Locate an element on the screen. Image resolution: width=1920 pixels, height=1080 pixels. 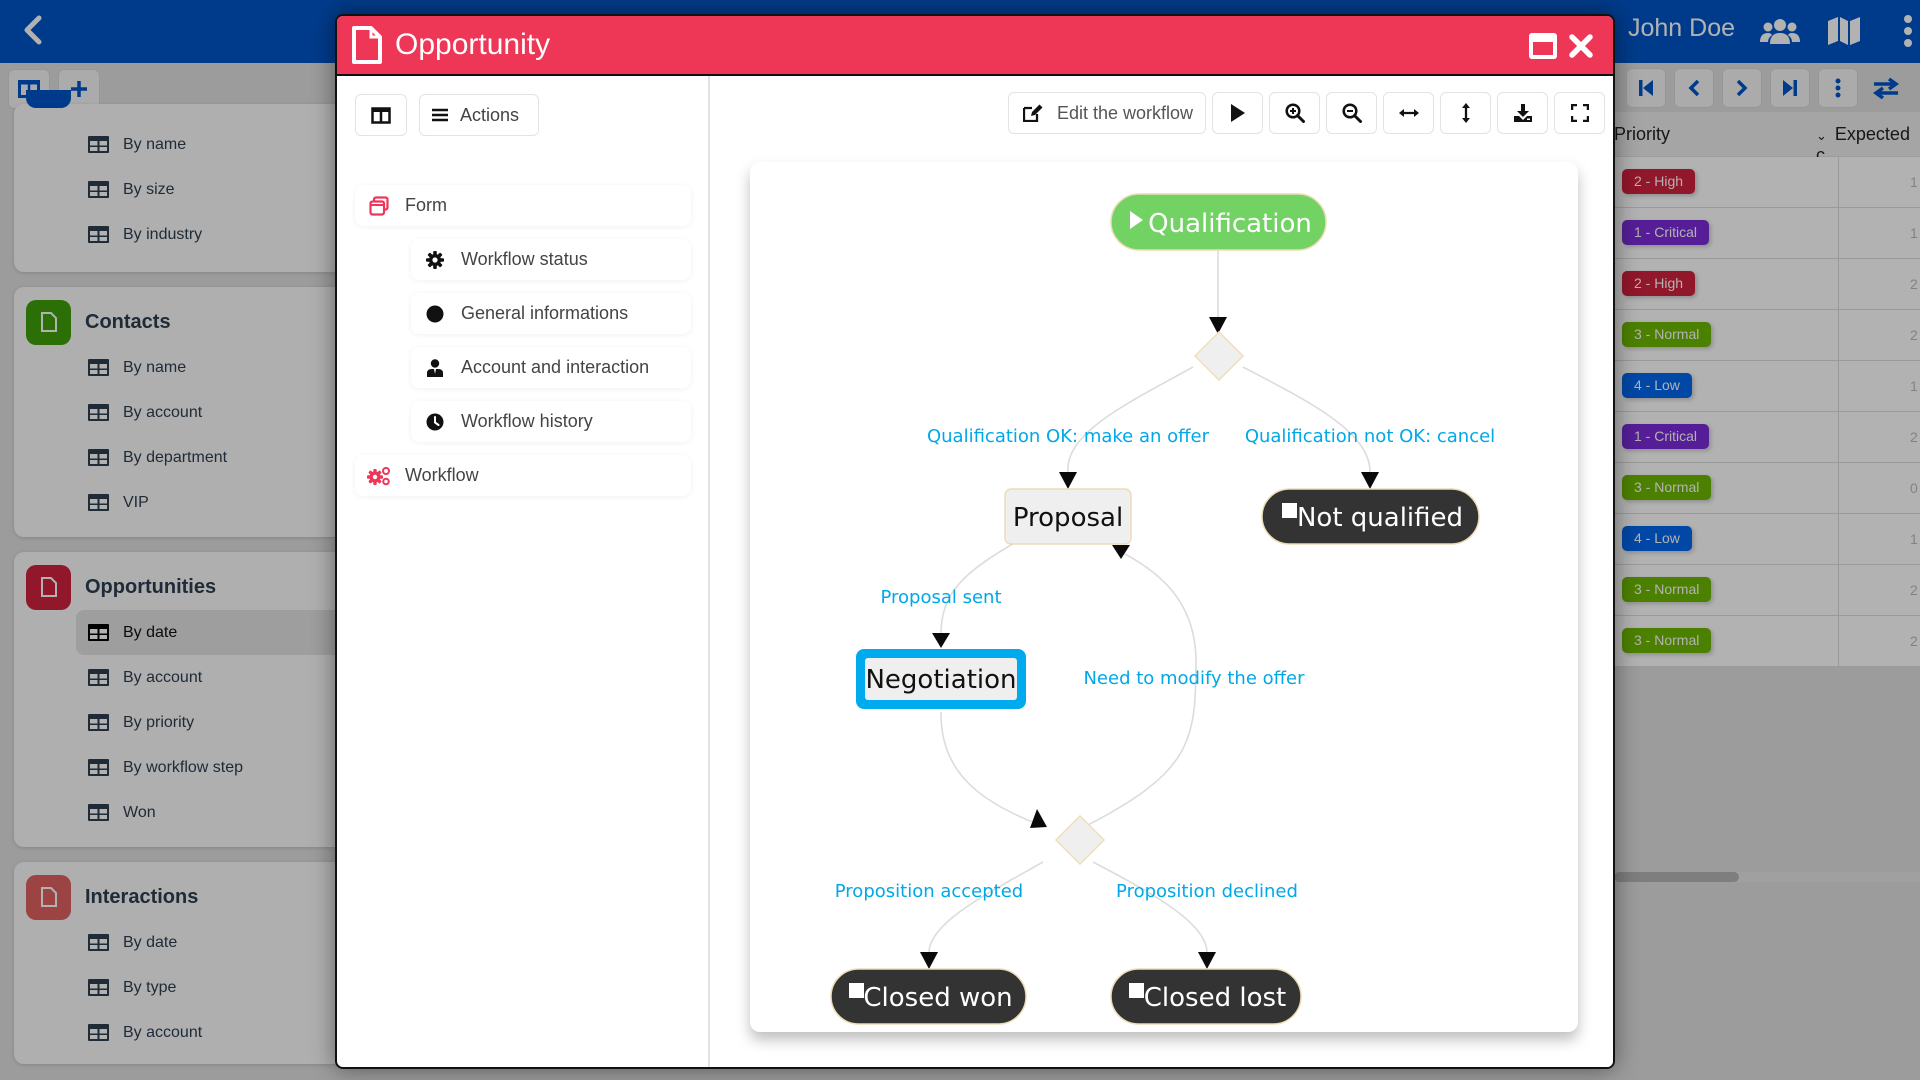
toggle-layout-button is located at coordinates (381, 115).